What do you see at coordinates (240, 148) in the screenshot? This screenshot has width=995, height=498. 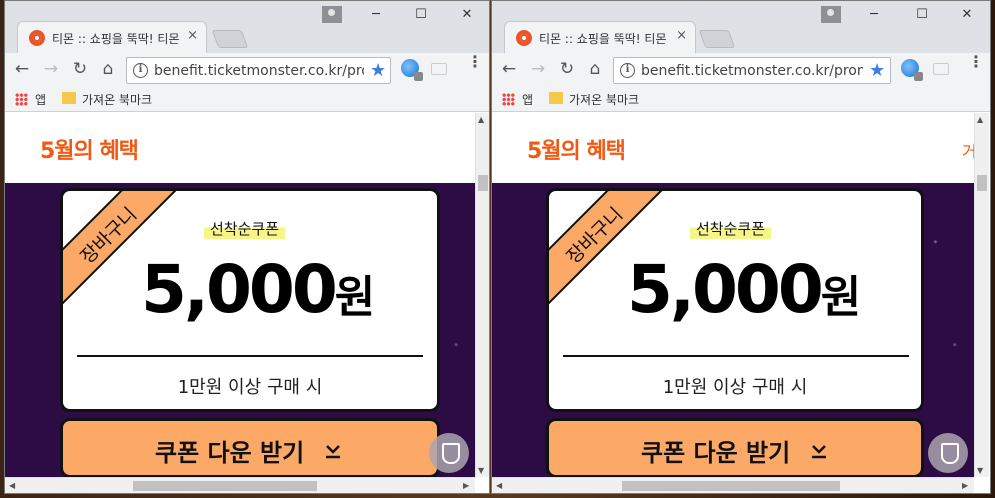 I see `promo-header: 5월의 혜택` at bounding box center [240, 148].